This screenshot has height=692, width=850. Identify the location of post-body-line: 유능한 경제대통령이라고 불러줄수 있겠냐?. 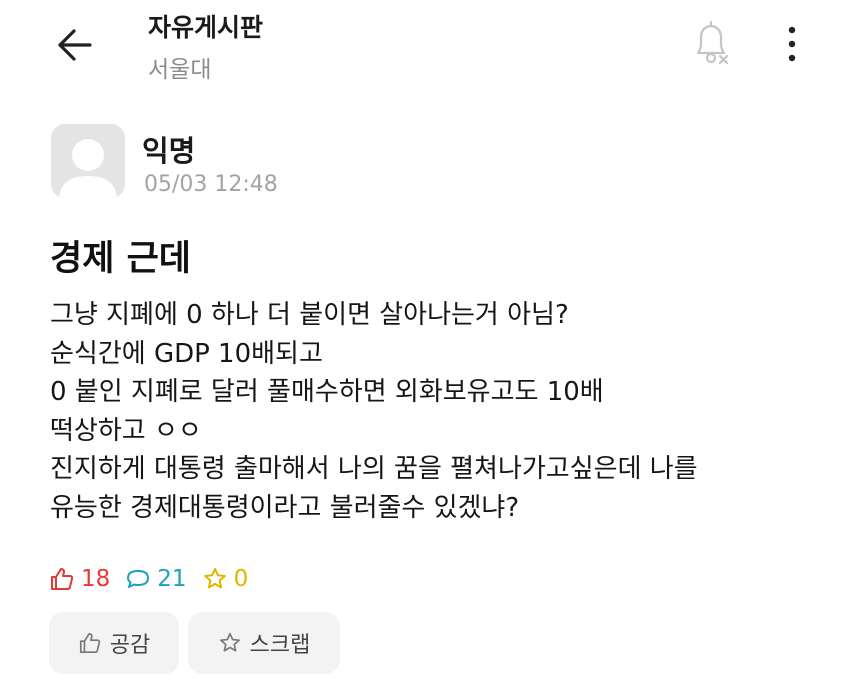
(285, 507).